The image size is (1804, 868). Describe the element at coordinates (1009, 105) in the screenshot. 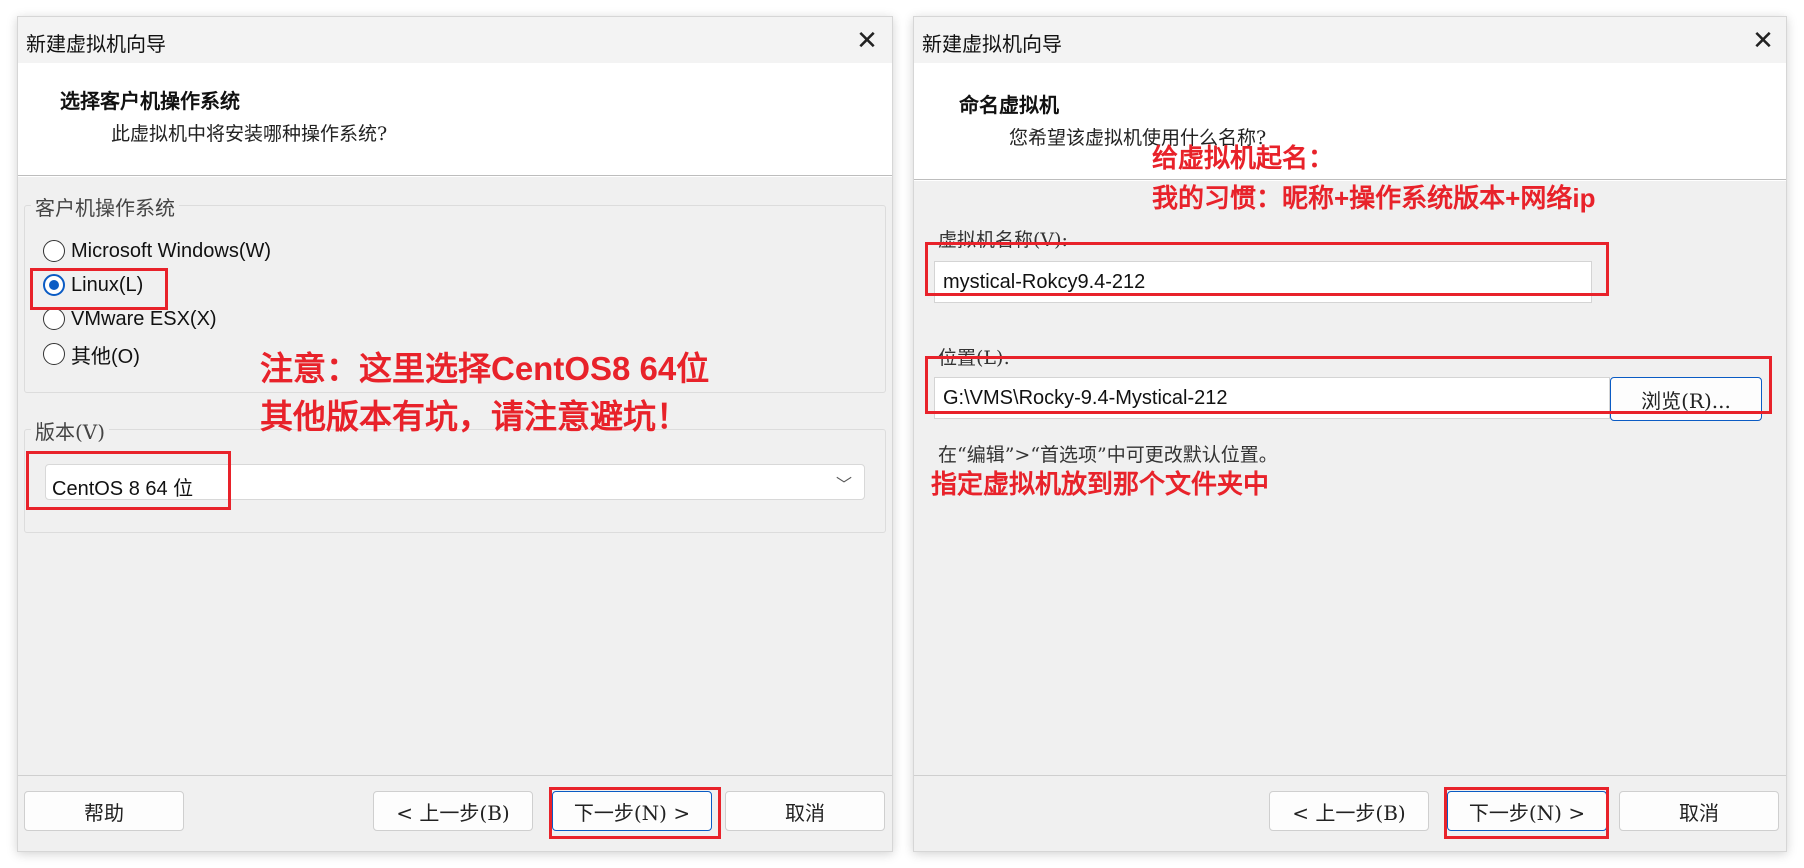

I see `page-title: 命名虚拟机` at that location.